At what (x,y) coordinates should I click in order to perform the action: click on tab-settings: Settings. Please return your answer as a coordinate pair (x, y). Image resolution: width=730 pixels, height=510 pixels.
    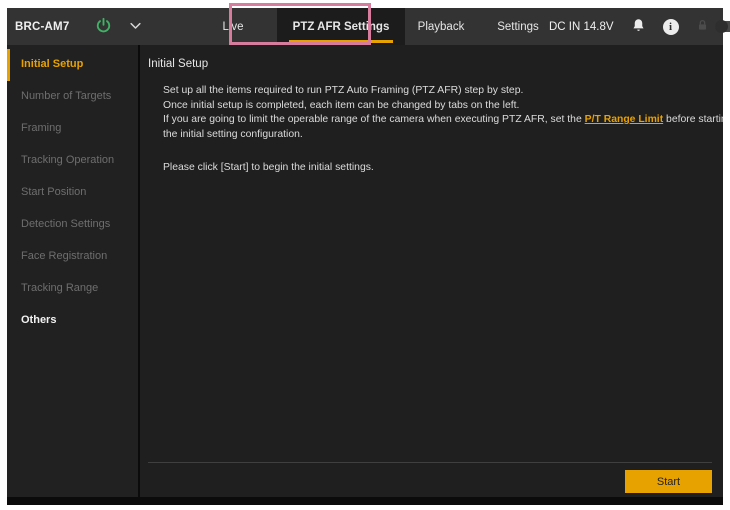
    Looking at the image, I should click on (518, 26).